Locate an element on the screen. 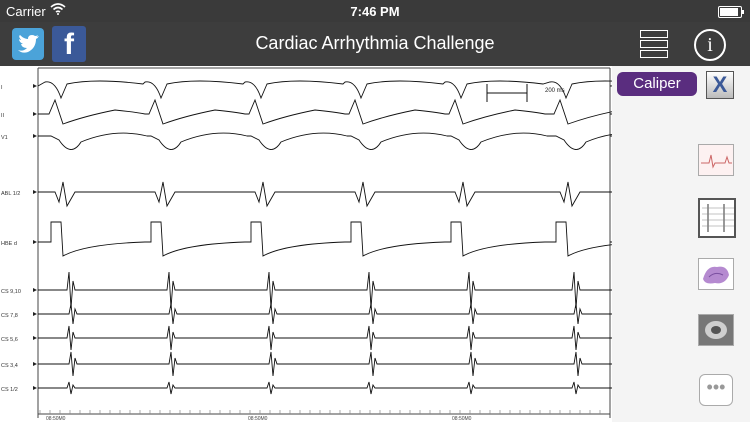  page-title: Cardiac Arrhythmia Challenge is located at coordinates (375, 43).